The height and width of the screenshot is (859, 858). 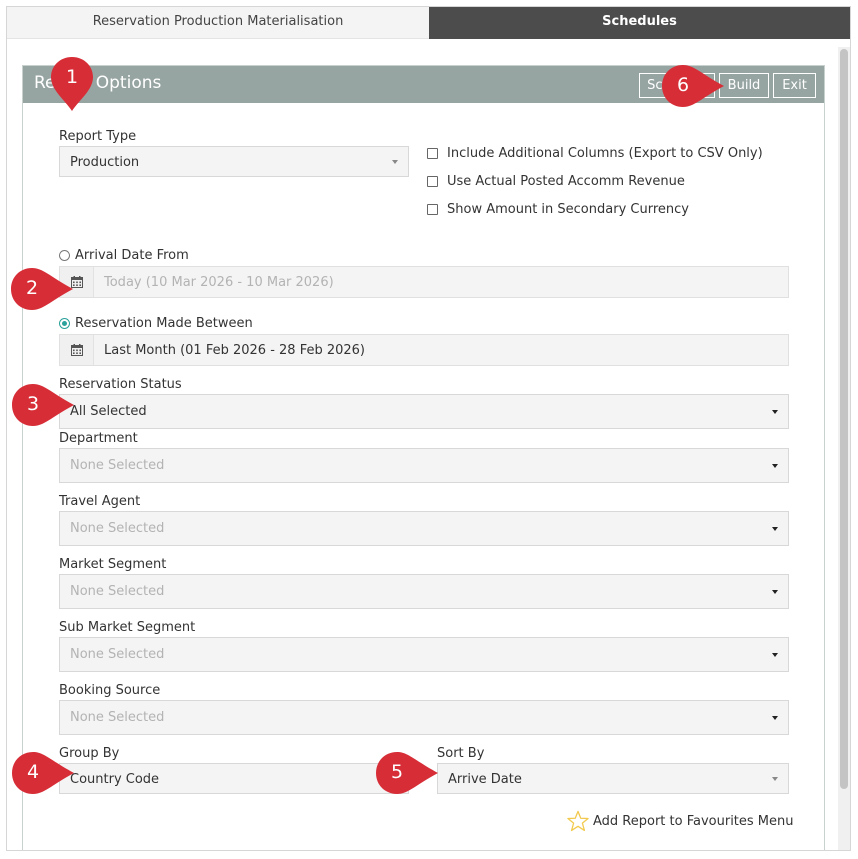 I want to click on tab-reservation-production-materialisation: Reservation Production Materialisation, so click(x=218, y=23).